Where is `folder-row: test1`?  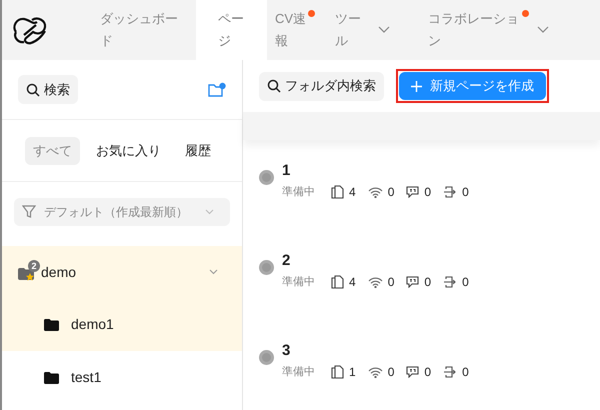 folder-row: test1 is located at coordinates (122, 377).